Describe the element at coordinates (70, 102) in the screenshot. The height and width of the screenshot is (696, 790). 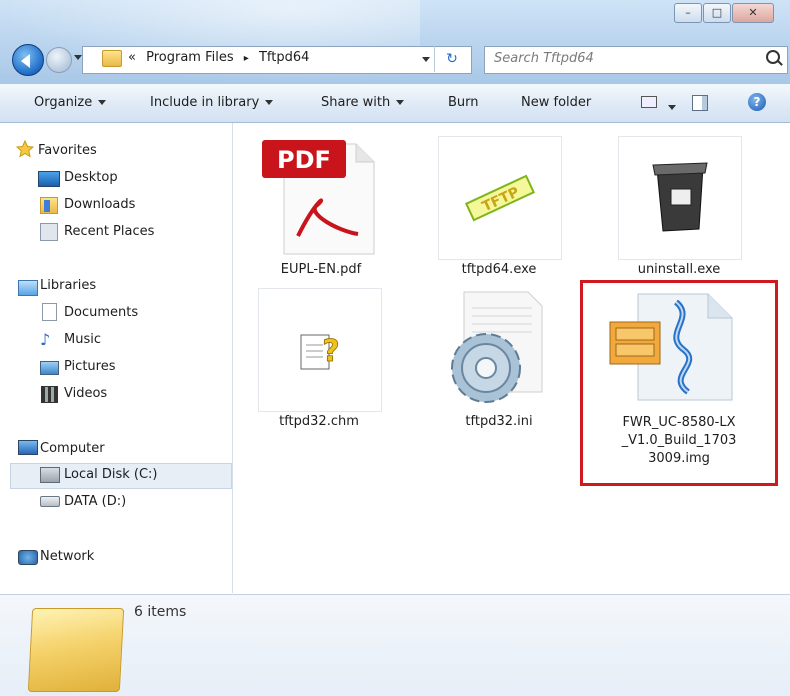
I see `organize-button: Organize` at that location.